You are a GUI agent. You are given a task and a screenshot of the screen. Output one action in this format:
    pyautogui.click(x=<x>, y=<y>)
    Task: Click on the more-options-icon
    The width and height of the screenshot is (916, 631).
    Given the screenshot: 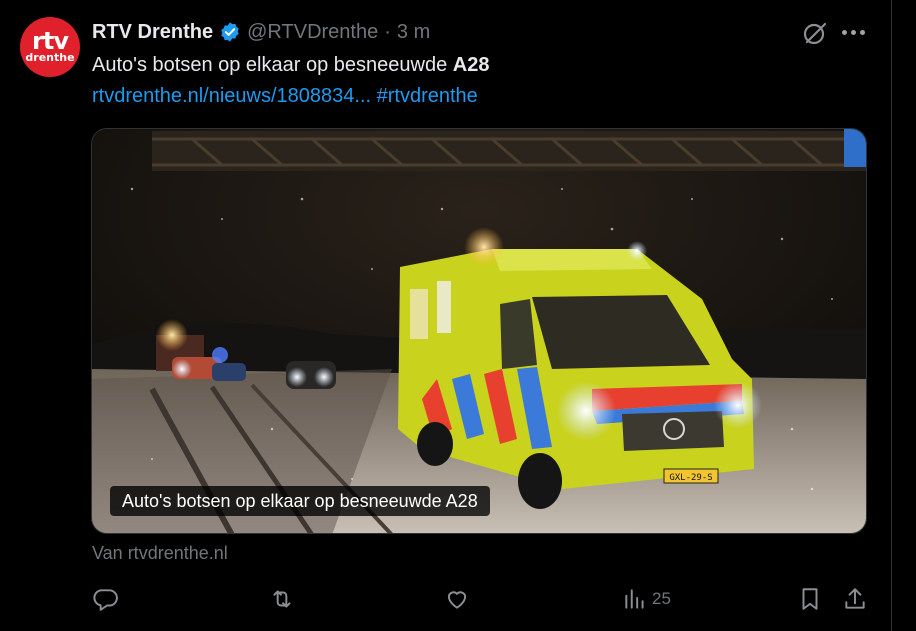 What is the action you would take?
    pyautogui.click(x=855, y=33)
    